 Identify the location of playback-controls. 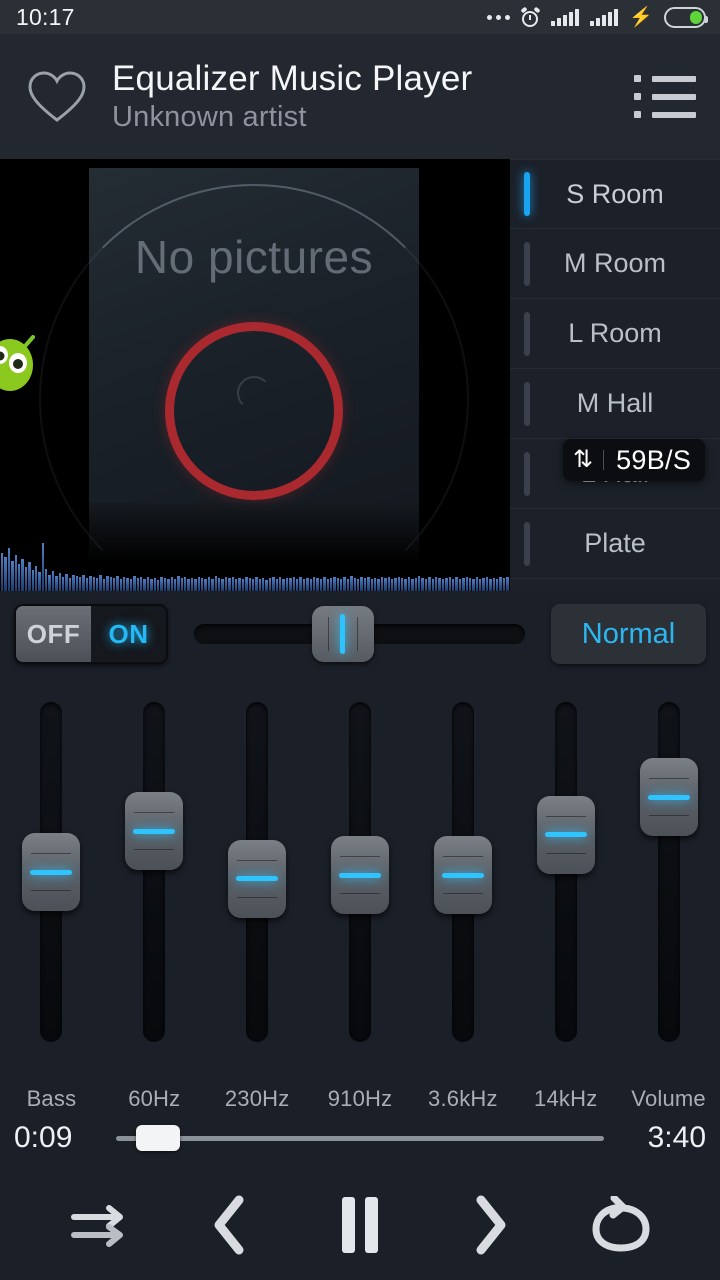
(360, 1225).